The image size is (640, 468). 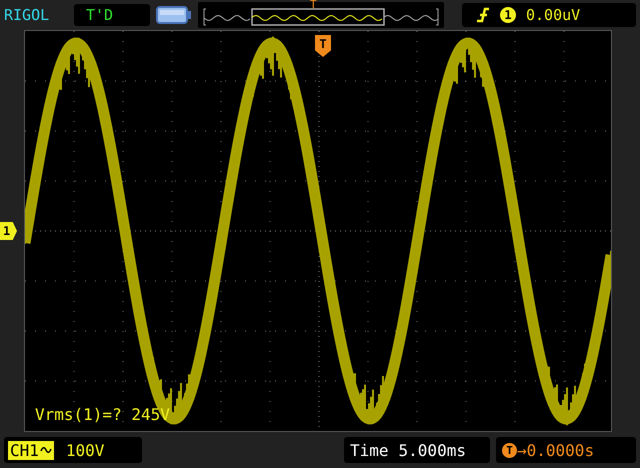 I want to click on ac-coupling-icon, so click(x=46, y=450).